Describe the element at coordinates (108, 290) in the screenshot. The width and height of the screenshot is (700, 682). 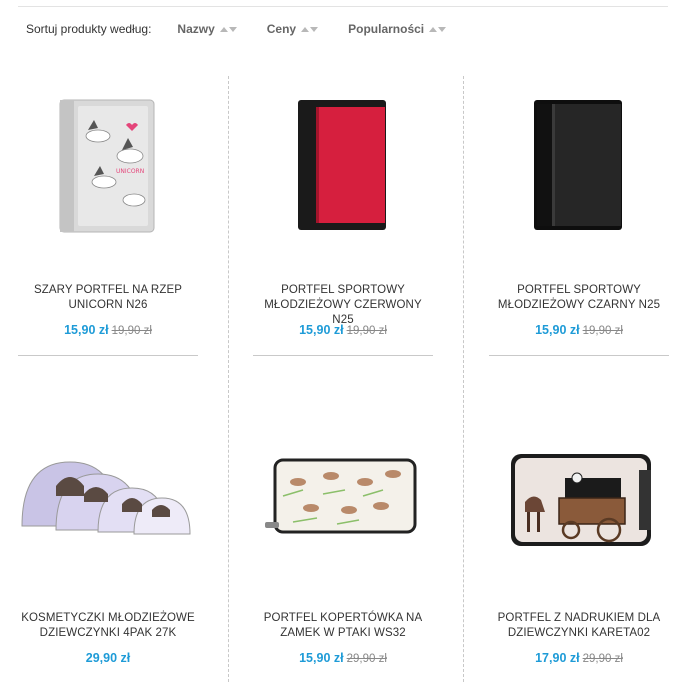
I see `product-title-line1: SZARY PORTFEL NA RZEP` at that location.